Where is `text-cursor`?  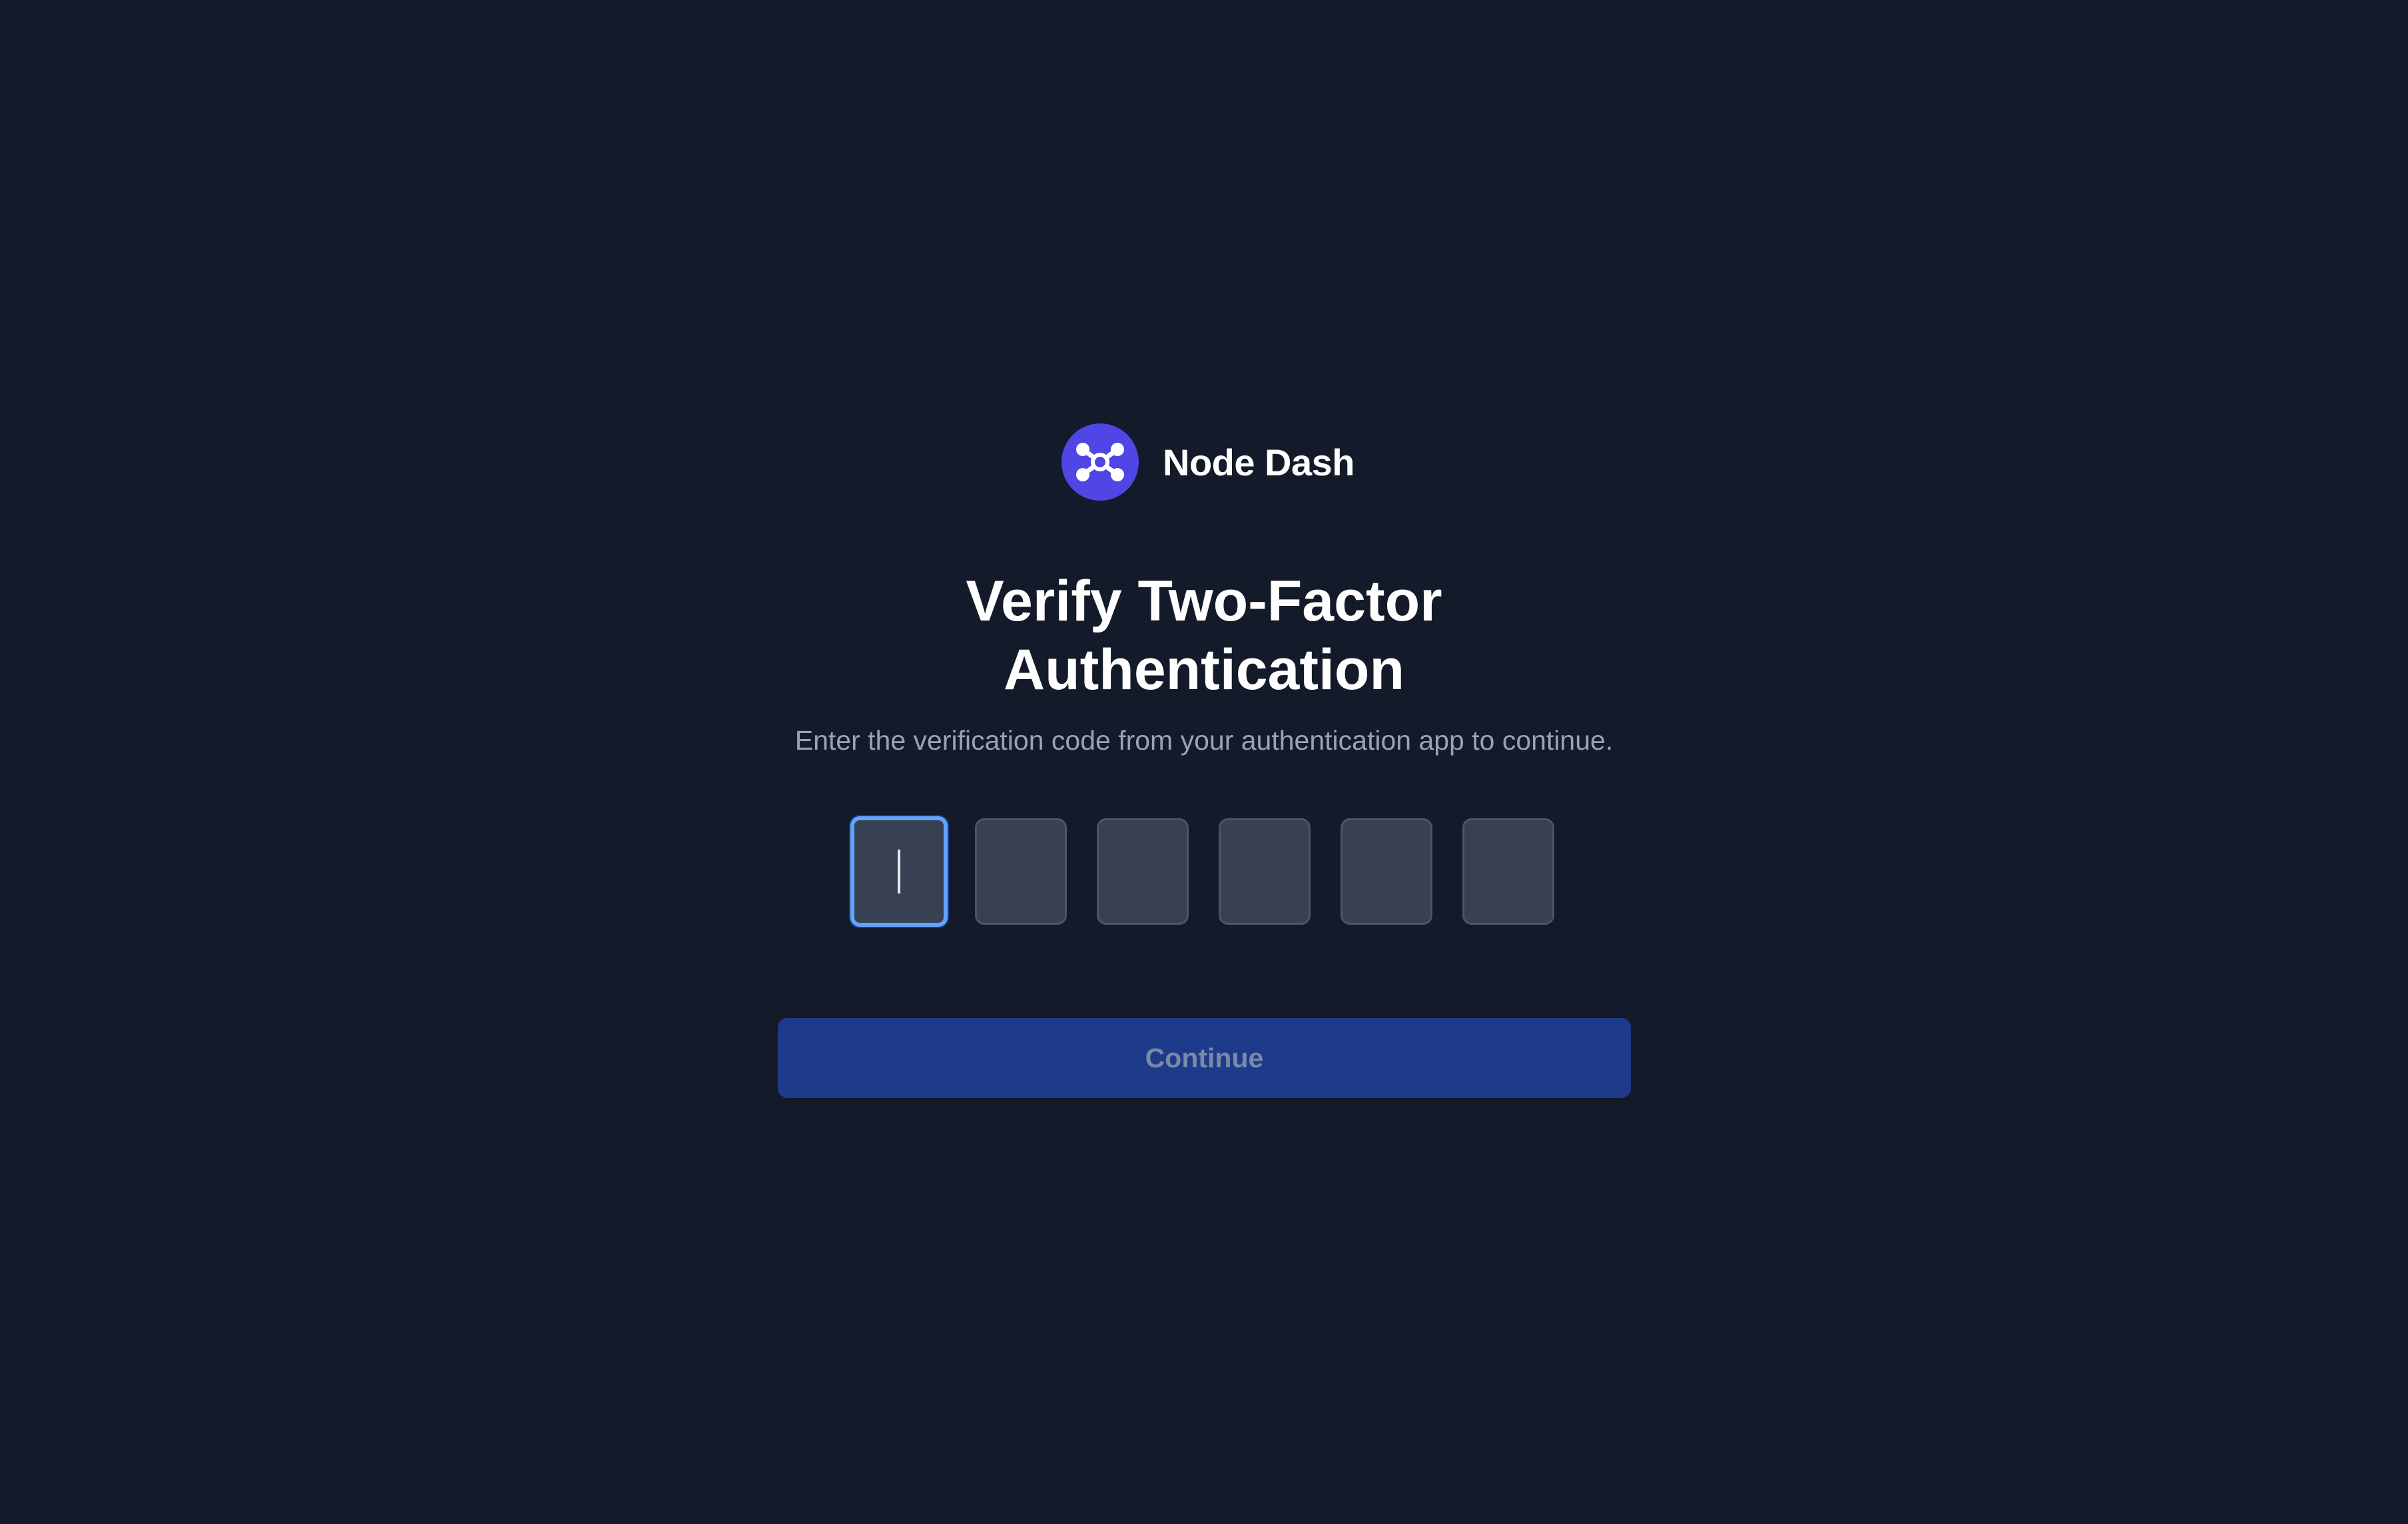 text-cursor is located at coordinates (899, 872).